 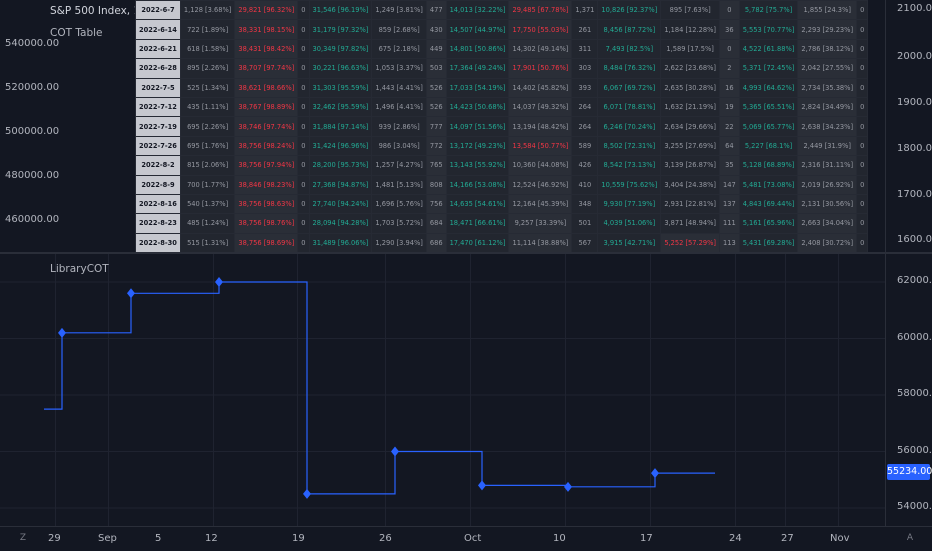 What do you see at coordinates (158, 107) in the screenshot?
I see `cot-date-cell: 2022-7-12` at bounding box center [158, 107].